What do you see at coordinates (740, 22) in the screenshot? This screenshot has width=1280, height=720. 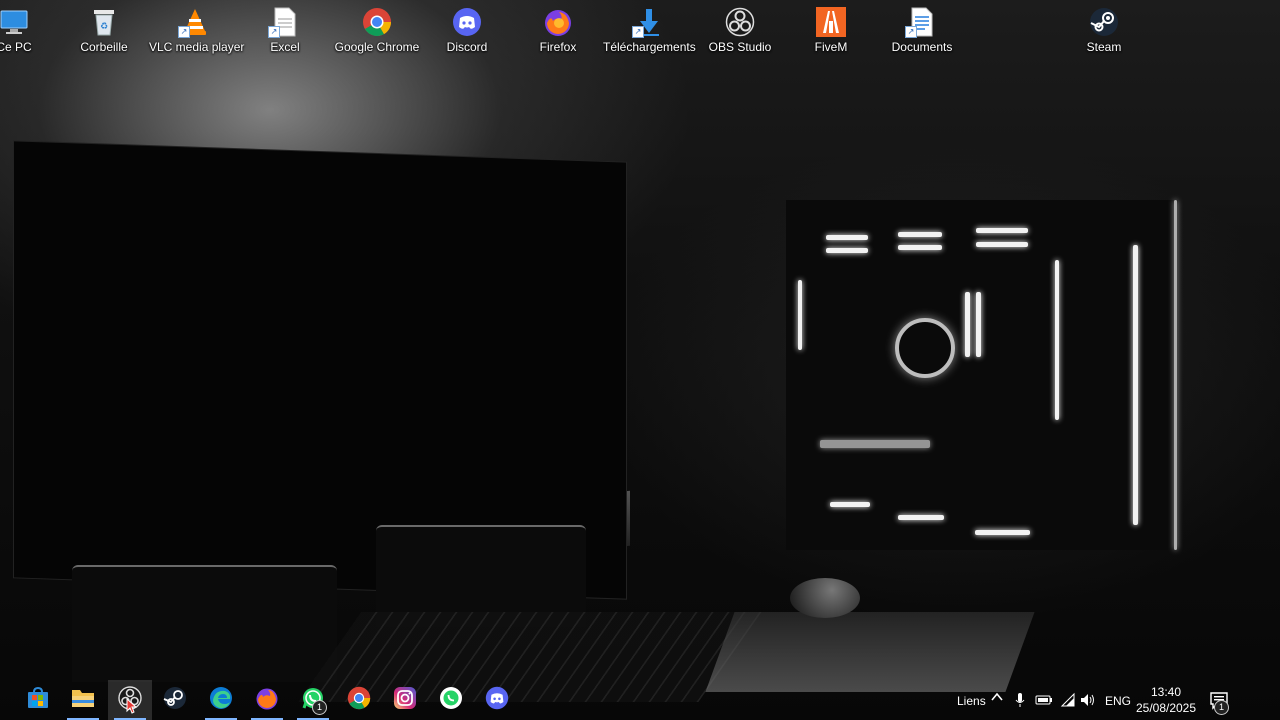 I see `obs-icon` at bounding box center [740, 22].